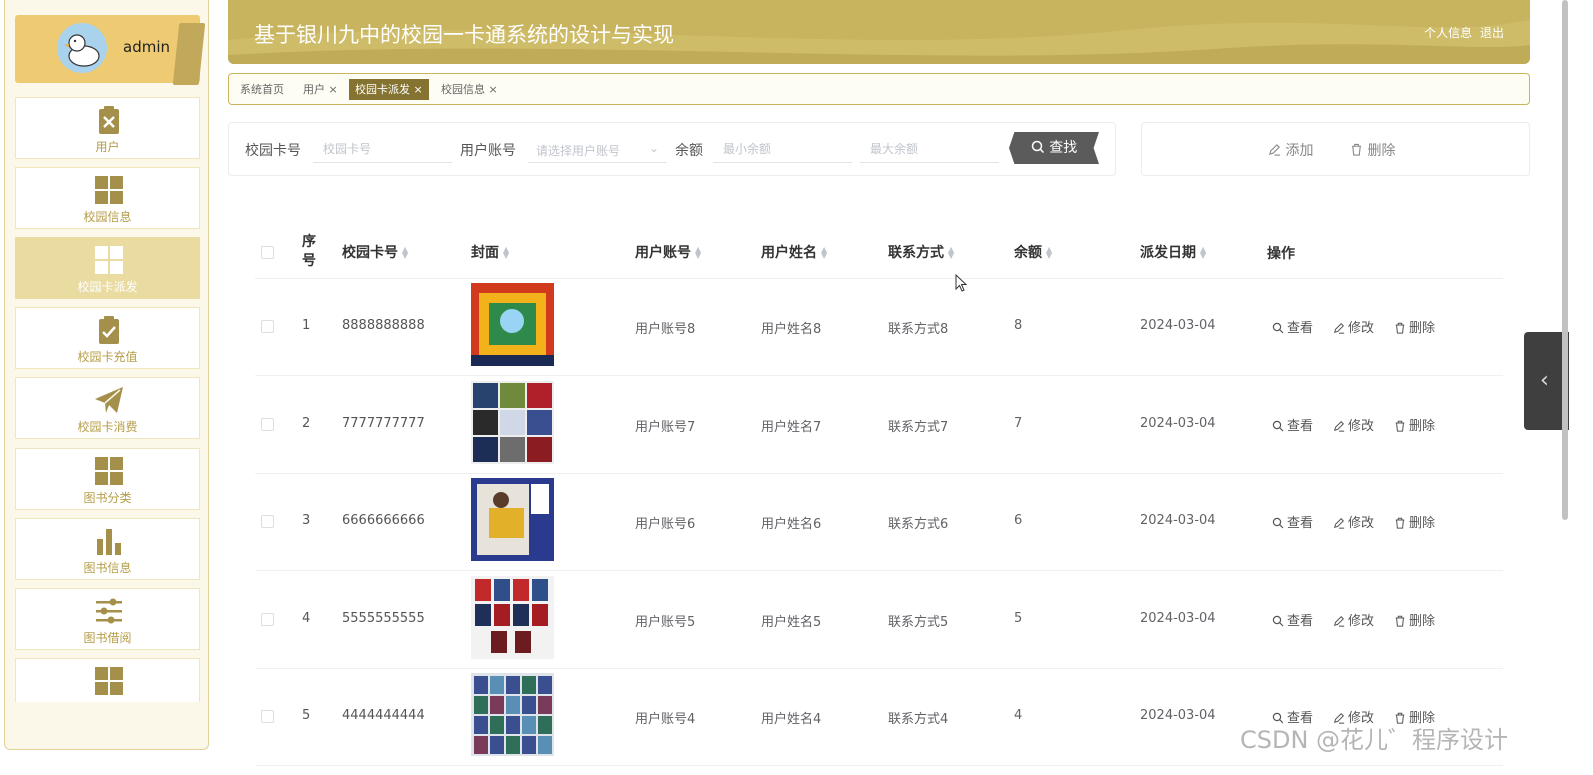 The image size is (1593, 775). What do you see at coordinates (918, 427) in the screenshot?
I see `cell-contact: 联系方式7` at bounding box center [918, 427].